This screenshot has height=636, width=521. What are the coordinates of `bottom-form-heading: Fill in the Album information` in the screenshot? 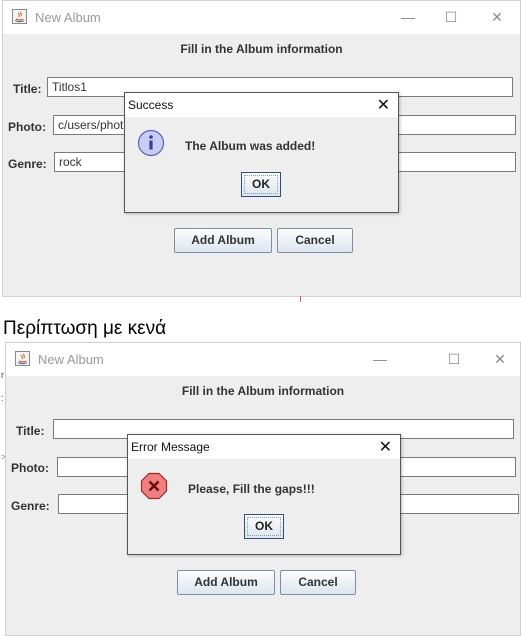 It's located at (263, 391).